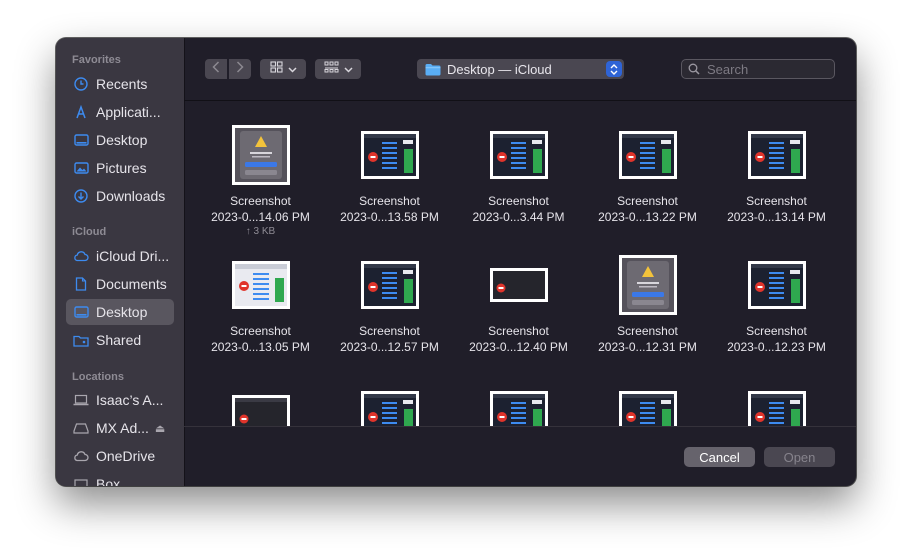  Describe the element at coordinates (518, 339) in the screenshot. I see `file-name: Screenshot 2023-0...12.40 PM` at that location.